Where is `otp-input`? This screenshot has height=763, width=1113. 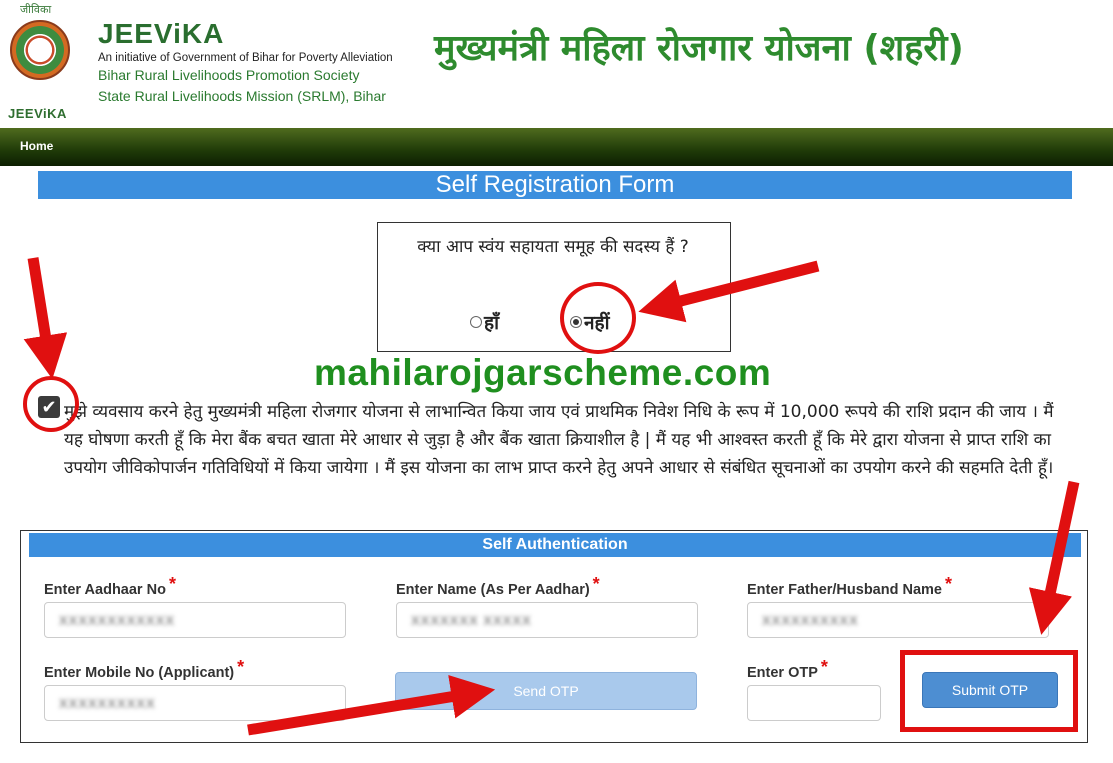 otp-input is located at coordinates (814, 703).